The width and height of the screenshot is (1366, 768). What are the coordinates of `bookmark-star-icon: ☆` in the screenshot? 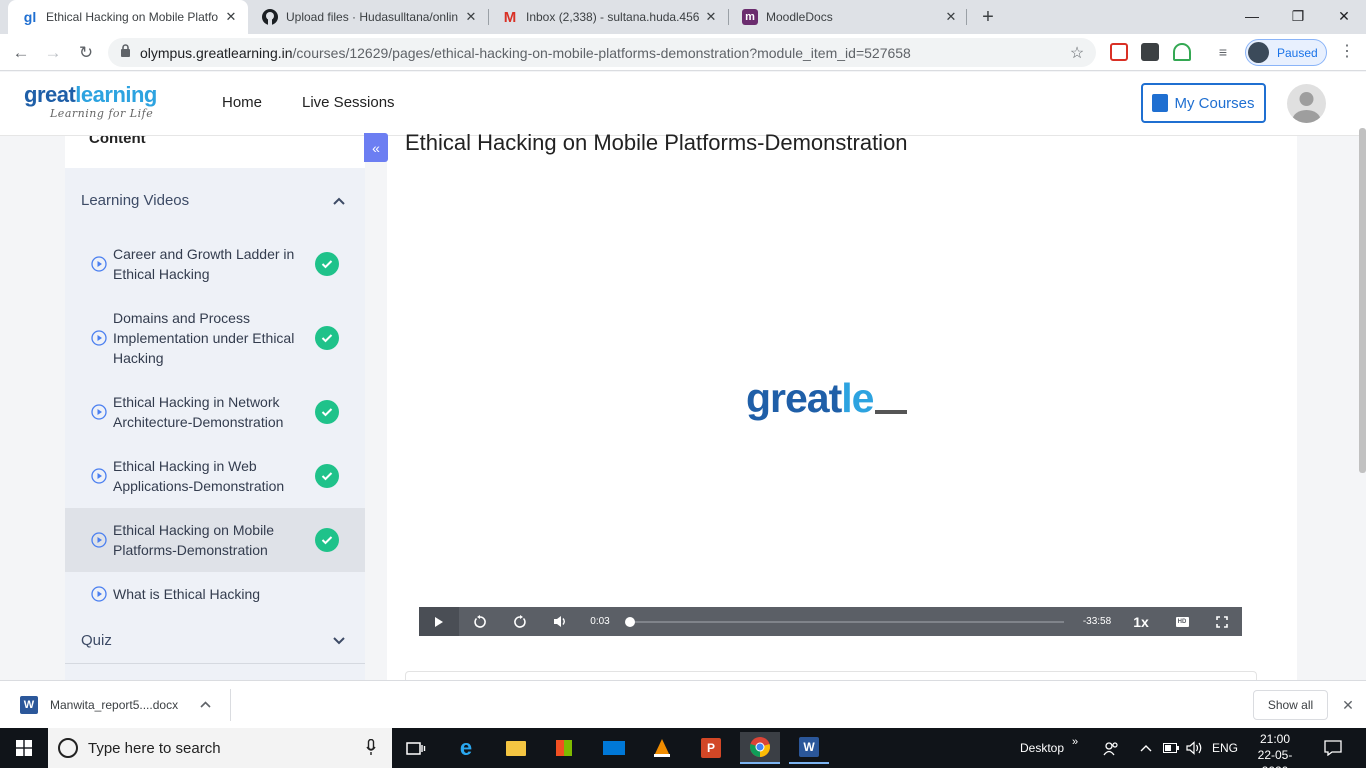 It's located at (1077, 53).